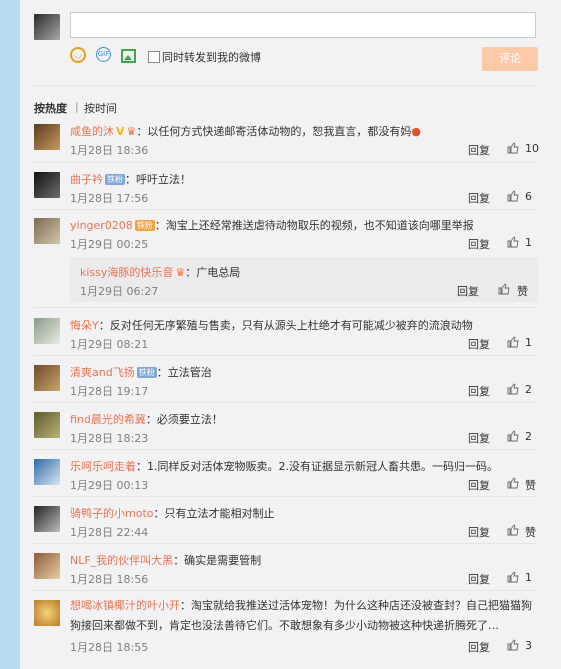 The width and height of the screenshot is (561, 669). Describe the element at coordinates (109, 344) in the screenshot. I see `comment-date: 1月29日 08:21` at that location.